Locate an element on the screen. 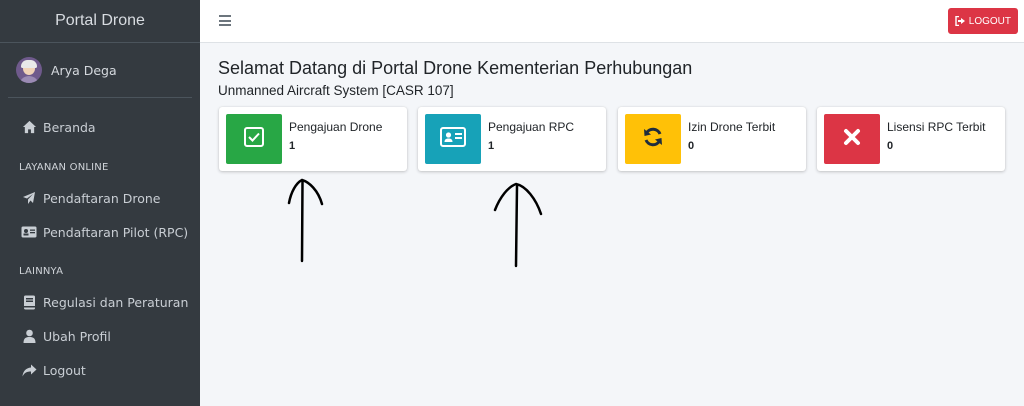 The height and width of the screenshot is (406, 1024). card-pengajuan-drone: Pengajuan Drone 1 is located at coordinates (313, 139).